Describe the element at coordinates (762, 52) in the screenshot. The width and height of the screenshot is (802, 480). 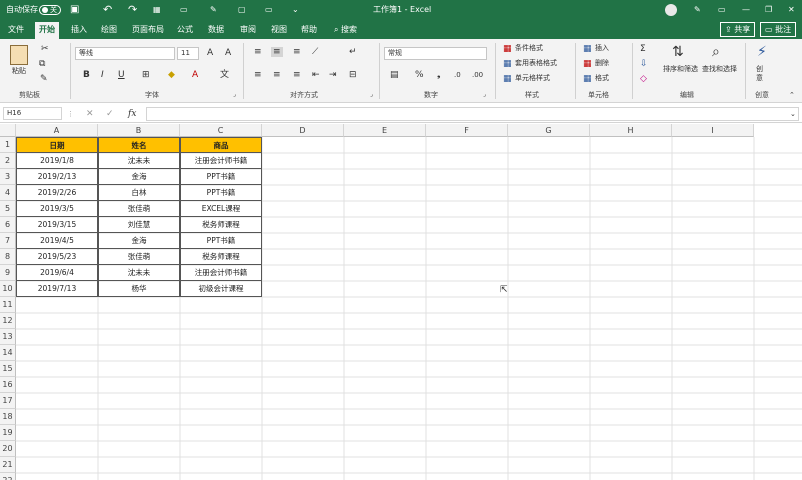
I see `ideas-icon: ⚡` at that location.